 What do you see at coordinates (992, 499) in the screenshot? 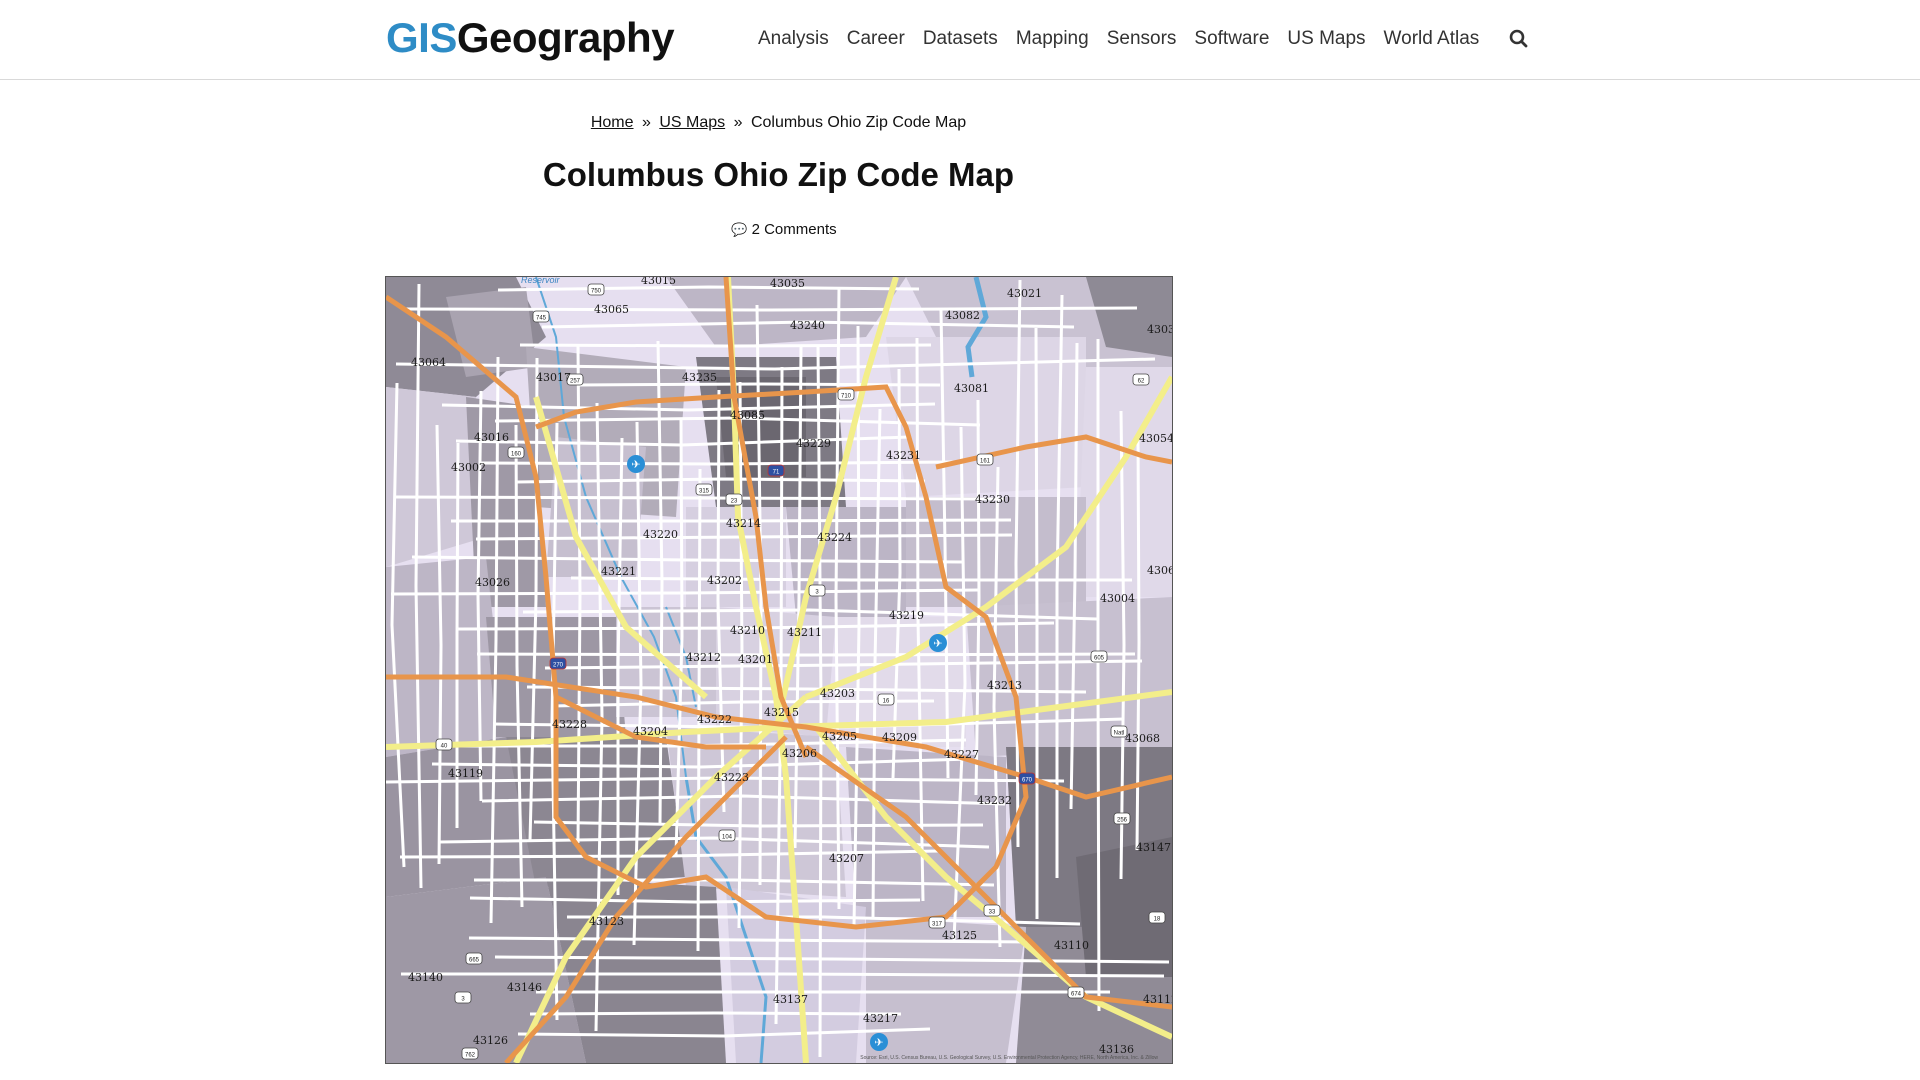
I see `zip-label: 43230` at bounding box center [992, 499].